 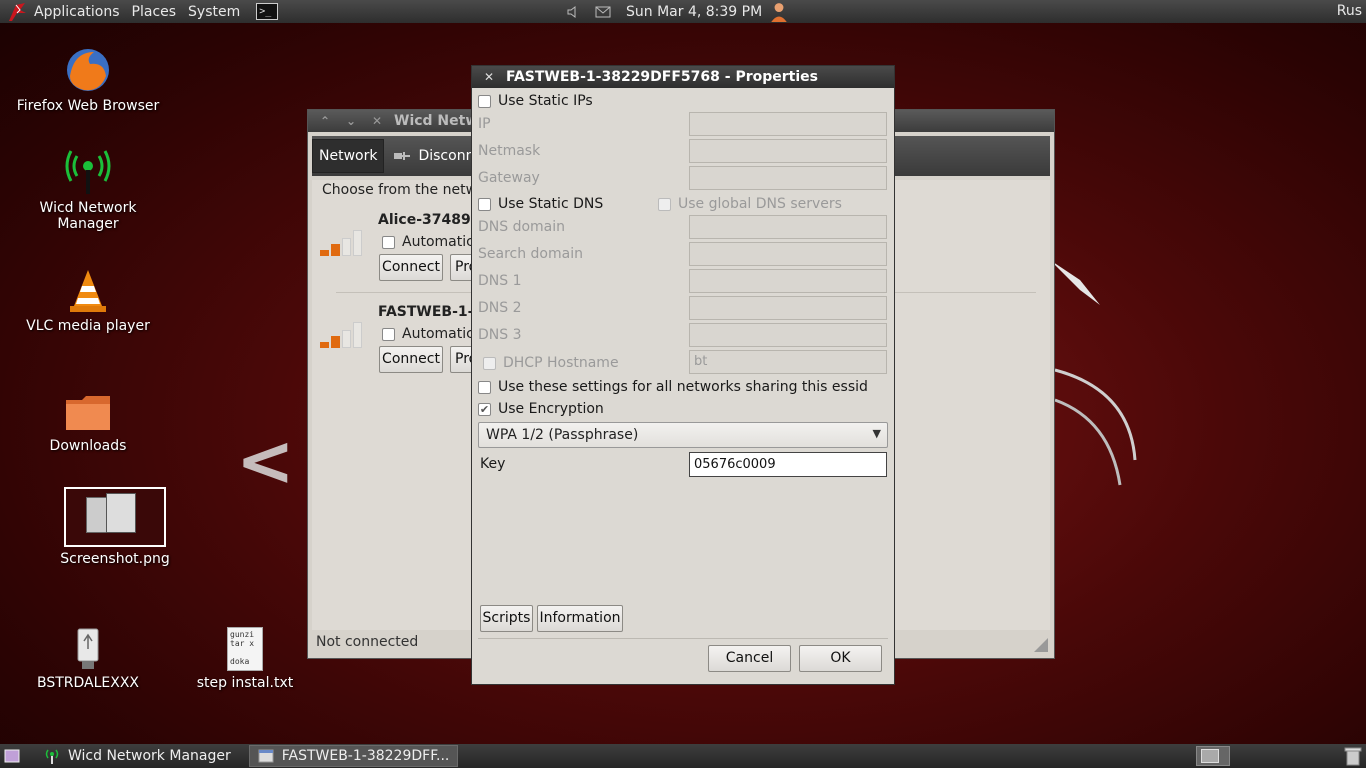 I want to click on ip-field, so click(x=788, y=124).